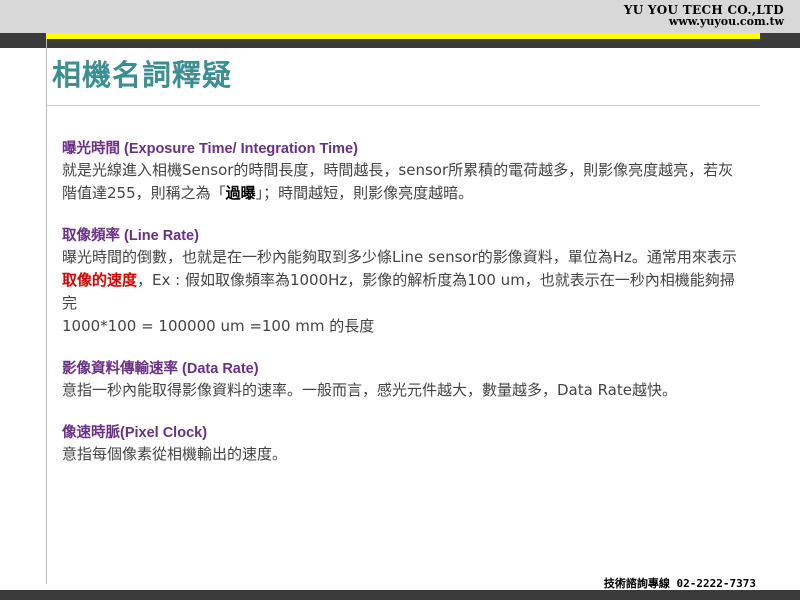 Image resolution: width=800 pixels, height=600 pixels. Describe the element at coordinates (210, 149) in the screenshot. I see `section-title: 曝光時間 (Exposure Time/ Integration Time)` at that location.